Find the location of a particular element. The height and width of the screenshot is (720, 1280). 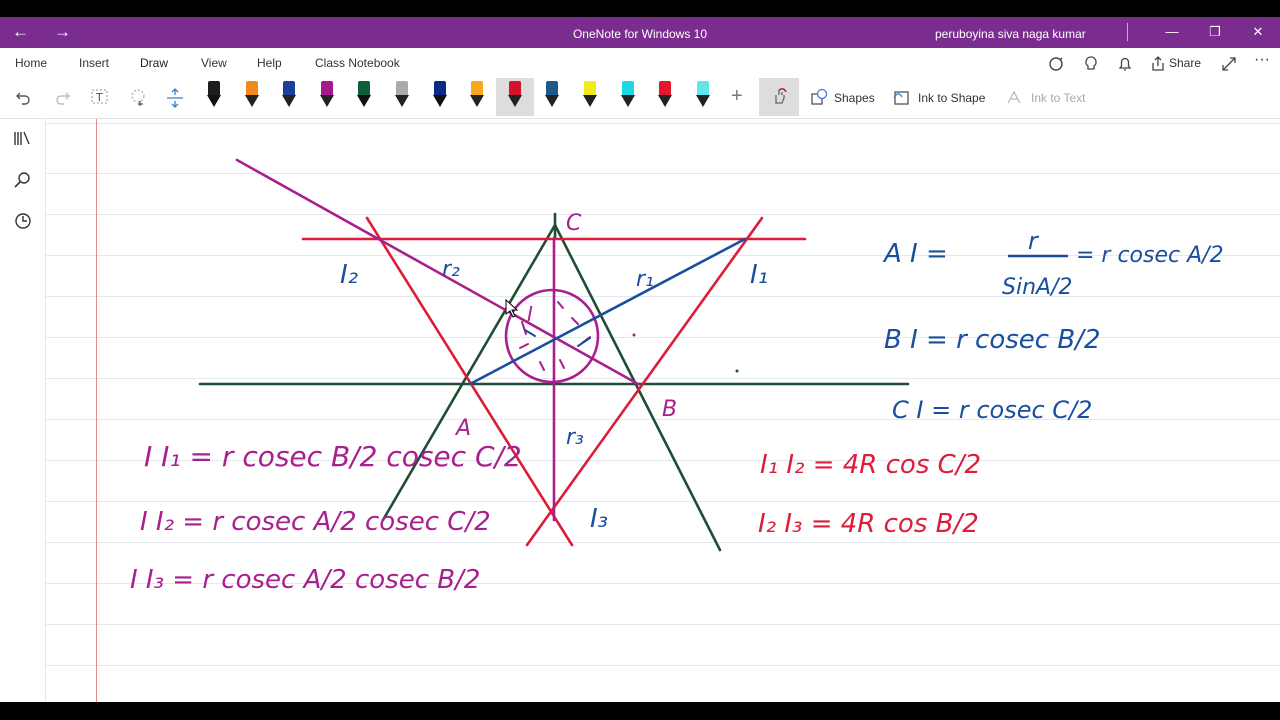

add-space-icon is located at coordinates (175, 98).